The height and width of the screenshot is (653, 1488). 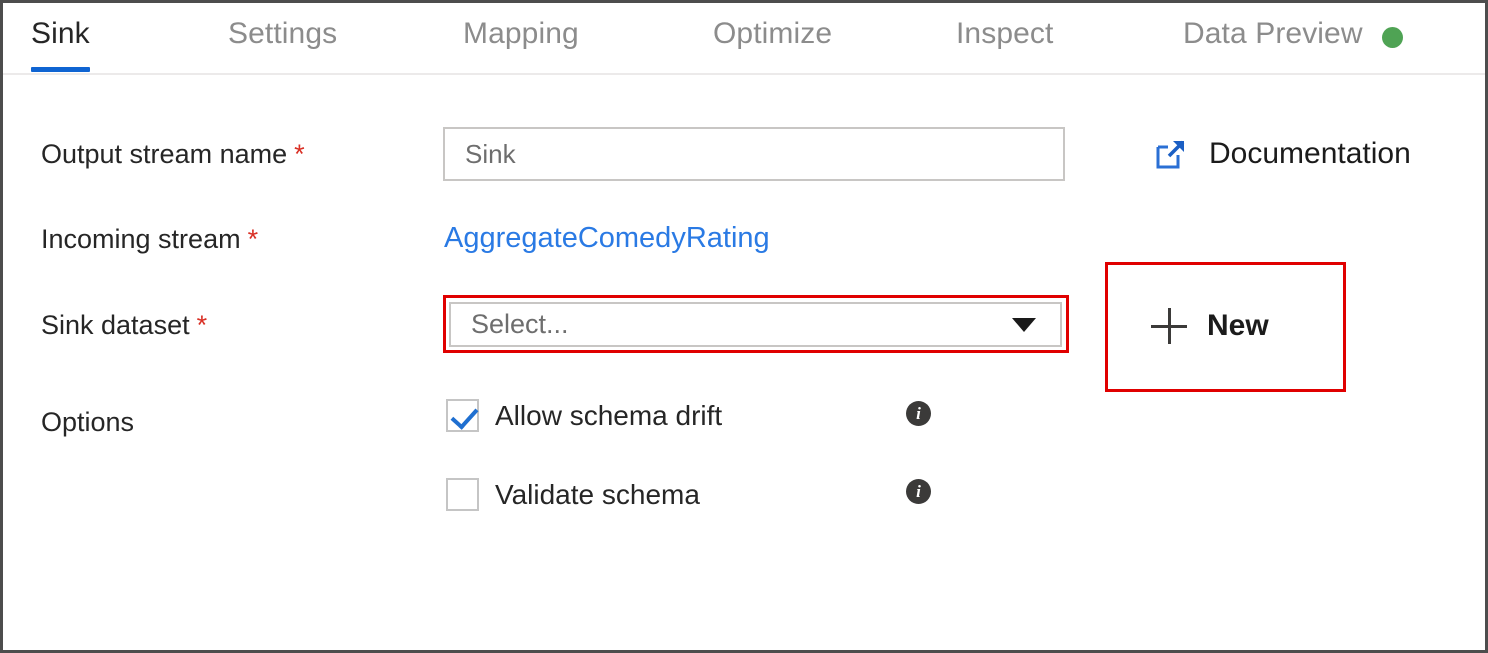 I want to click on tab-inspect: Inspect, so click(x=1004, y=44).